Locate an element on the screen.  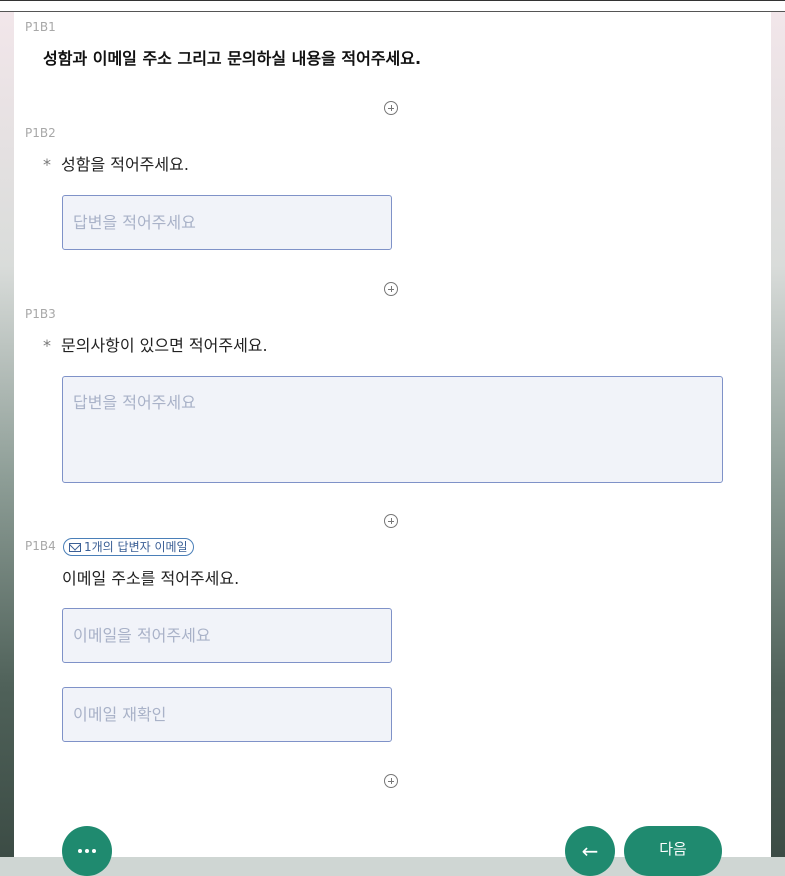
ellipsis-icon is located at coordinates (80, 851).